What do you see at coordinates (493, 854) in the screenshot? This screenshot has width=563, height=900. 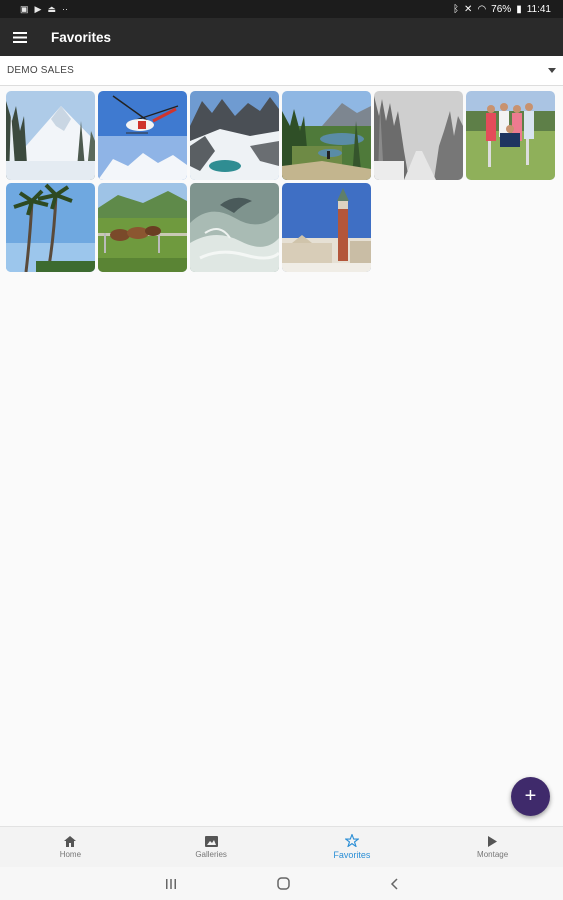 I see `nav-label-montage: Montage` at bounding box center [493, 854].